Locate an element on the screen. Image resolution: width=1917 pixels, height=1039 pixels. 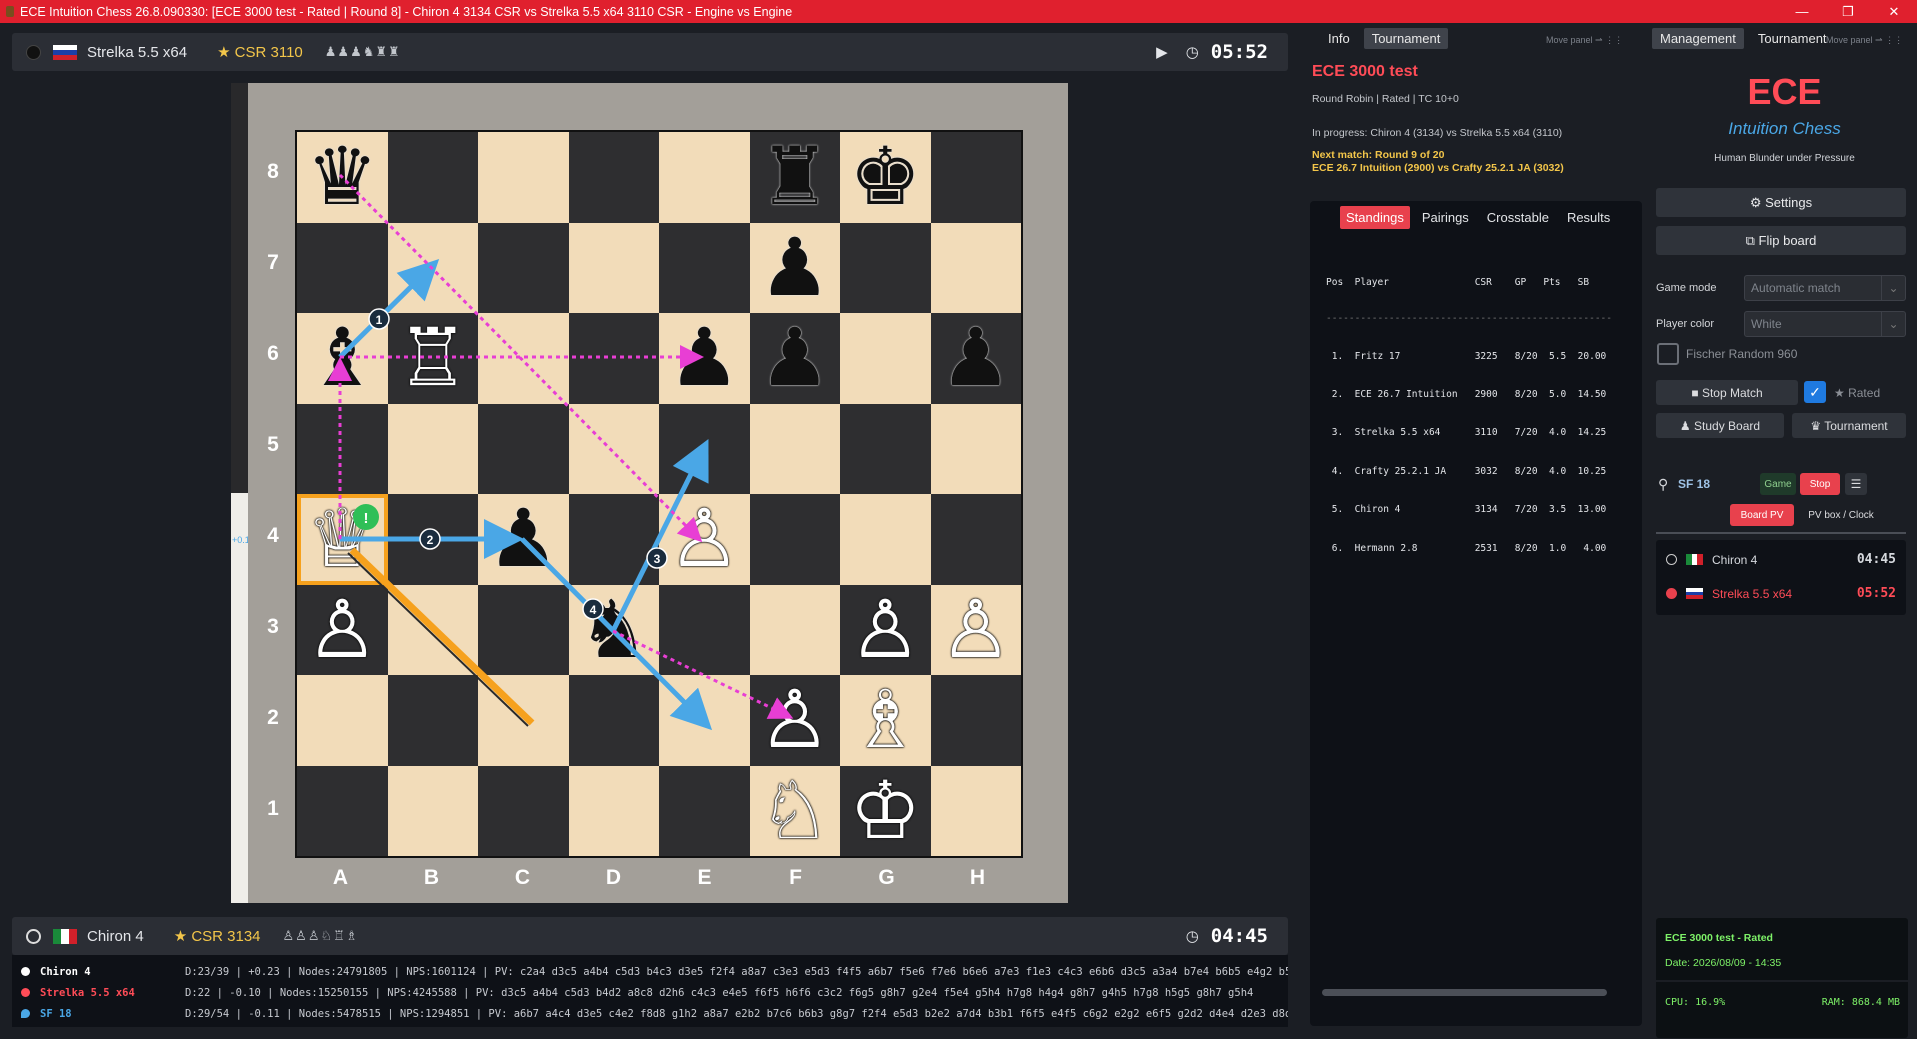
tab-crosstable: Crosstable is located at coordinates (1518, 217).